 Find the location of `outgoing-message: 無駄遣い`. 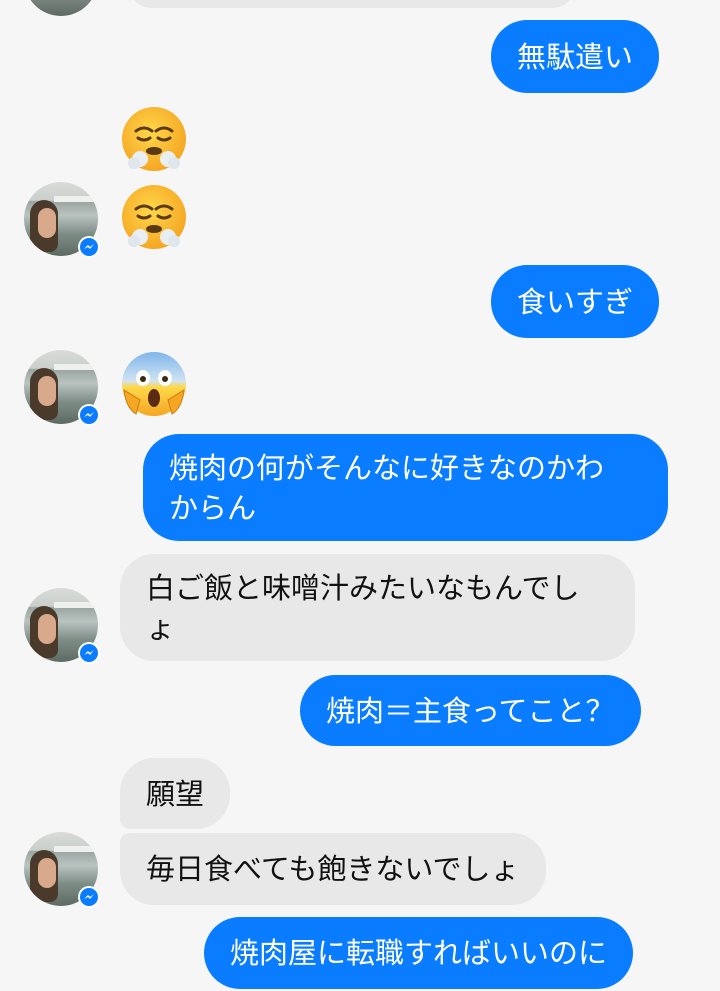

outgoing-message: 無駄遣い is located at coordinates (575, 56).